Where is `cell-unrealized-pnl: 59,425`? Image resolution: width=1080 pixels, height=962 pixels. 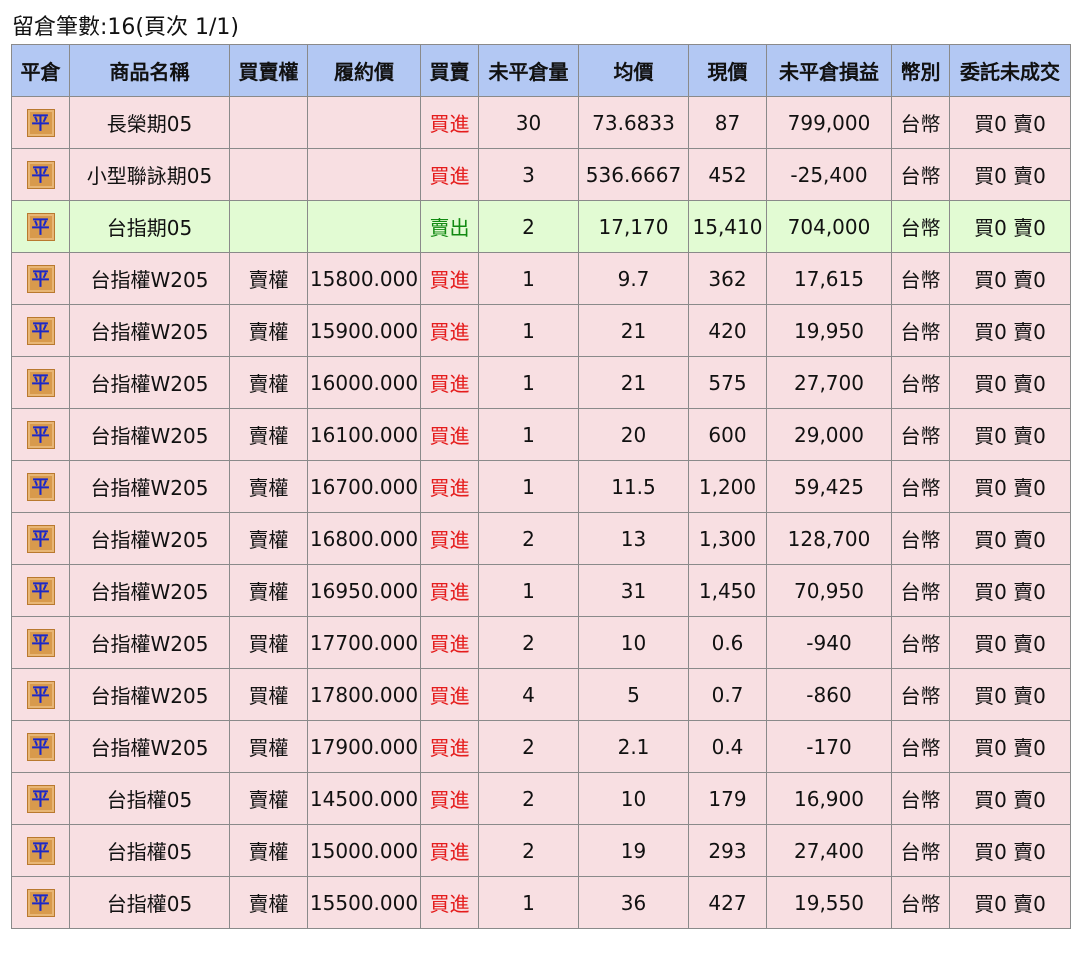 cell-unrealized-pnl: 59,425 is located at coordinates (829, 486).